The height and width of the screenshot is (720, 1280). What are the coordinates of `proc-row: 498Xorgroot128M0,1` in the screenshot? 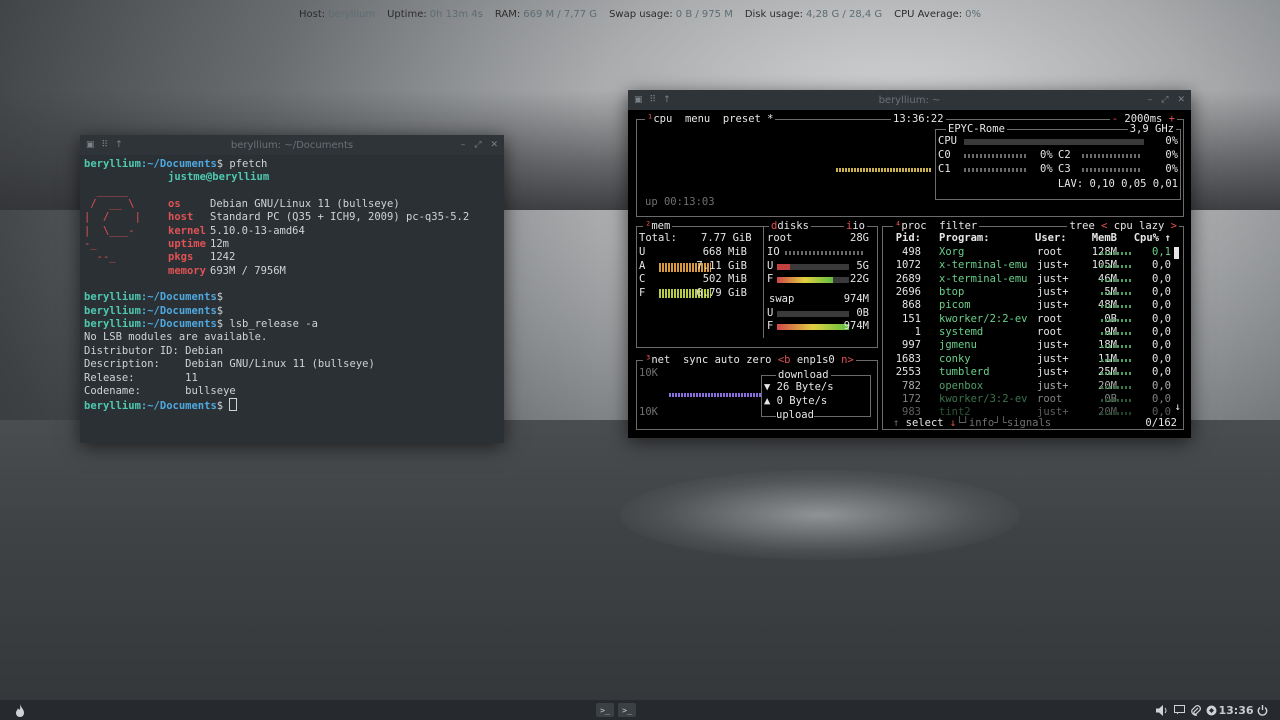 It's located at (1028, 252).